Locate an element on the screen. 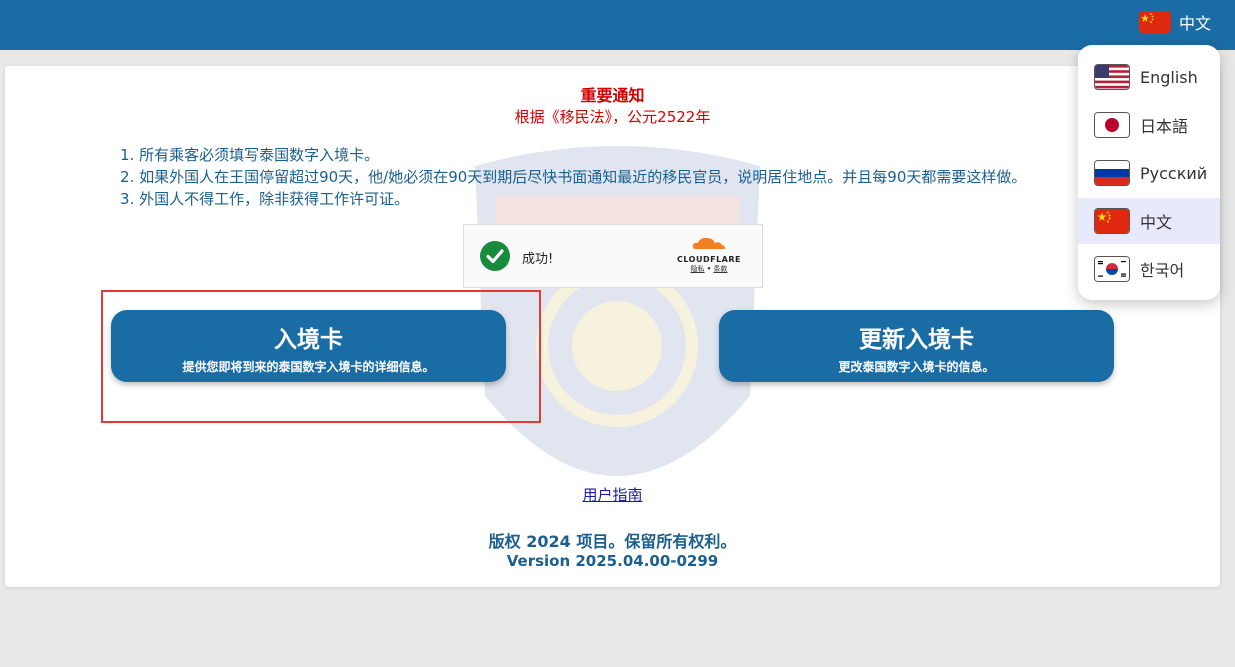  arrival-card-title: 入境卡 is located at coordinates (308, 340).